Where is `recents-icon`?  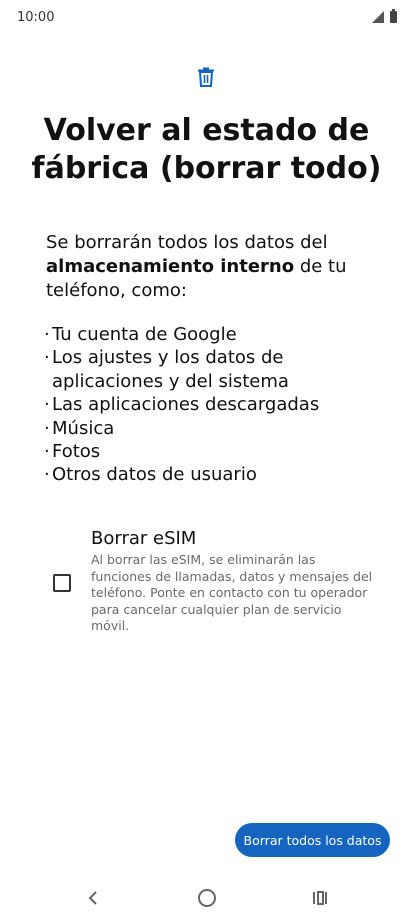
recents-icon is located at coordinates (320, 898).